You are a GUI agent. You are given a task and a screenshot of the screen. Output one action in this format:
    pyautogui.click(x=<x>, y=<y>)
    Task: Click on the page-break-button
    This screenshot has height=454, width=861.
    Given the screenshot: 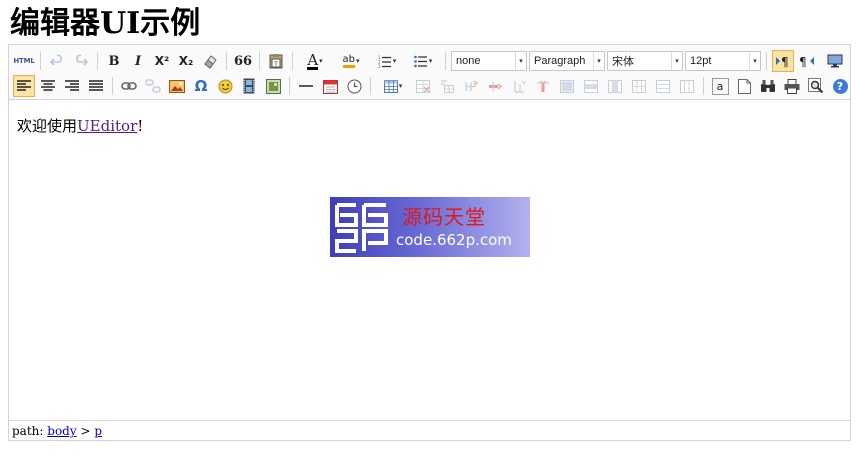 What is the action you would take?
    pyautogui.click(x=744, y=86)
    